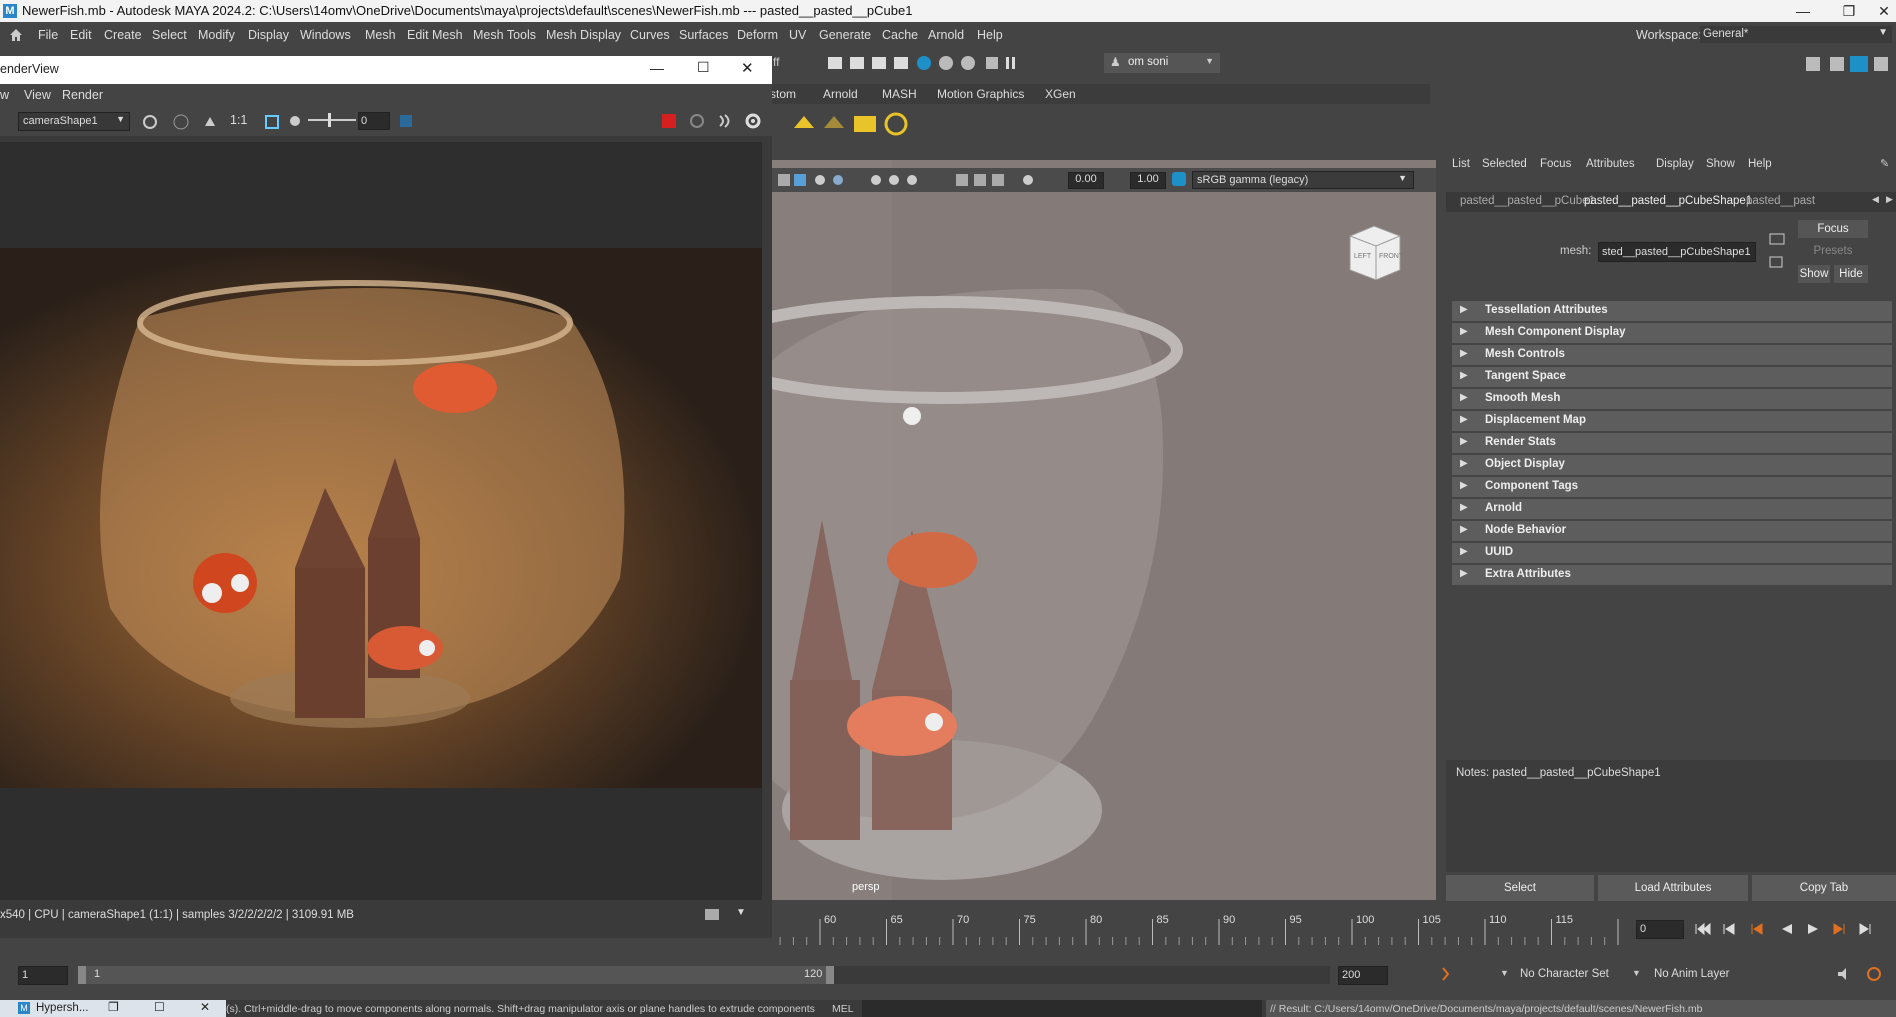 This screenshot has height=1017, width=1896. What do you see at coordinates (1461, 164) in the screenshot?
I see `ae-menu-list: List` at bounding box center [1461, 164].